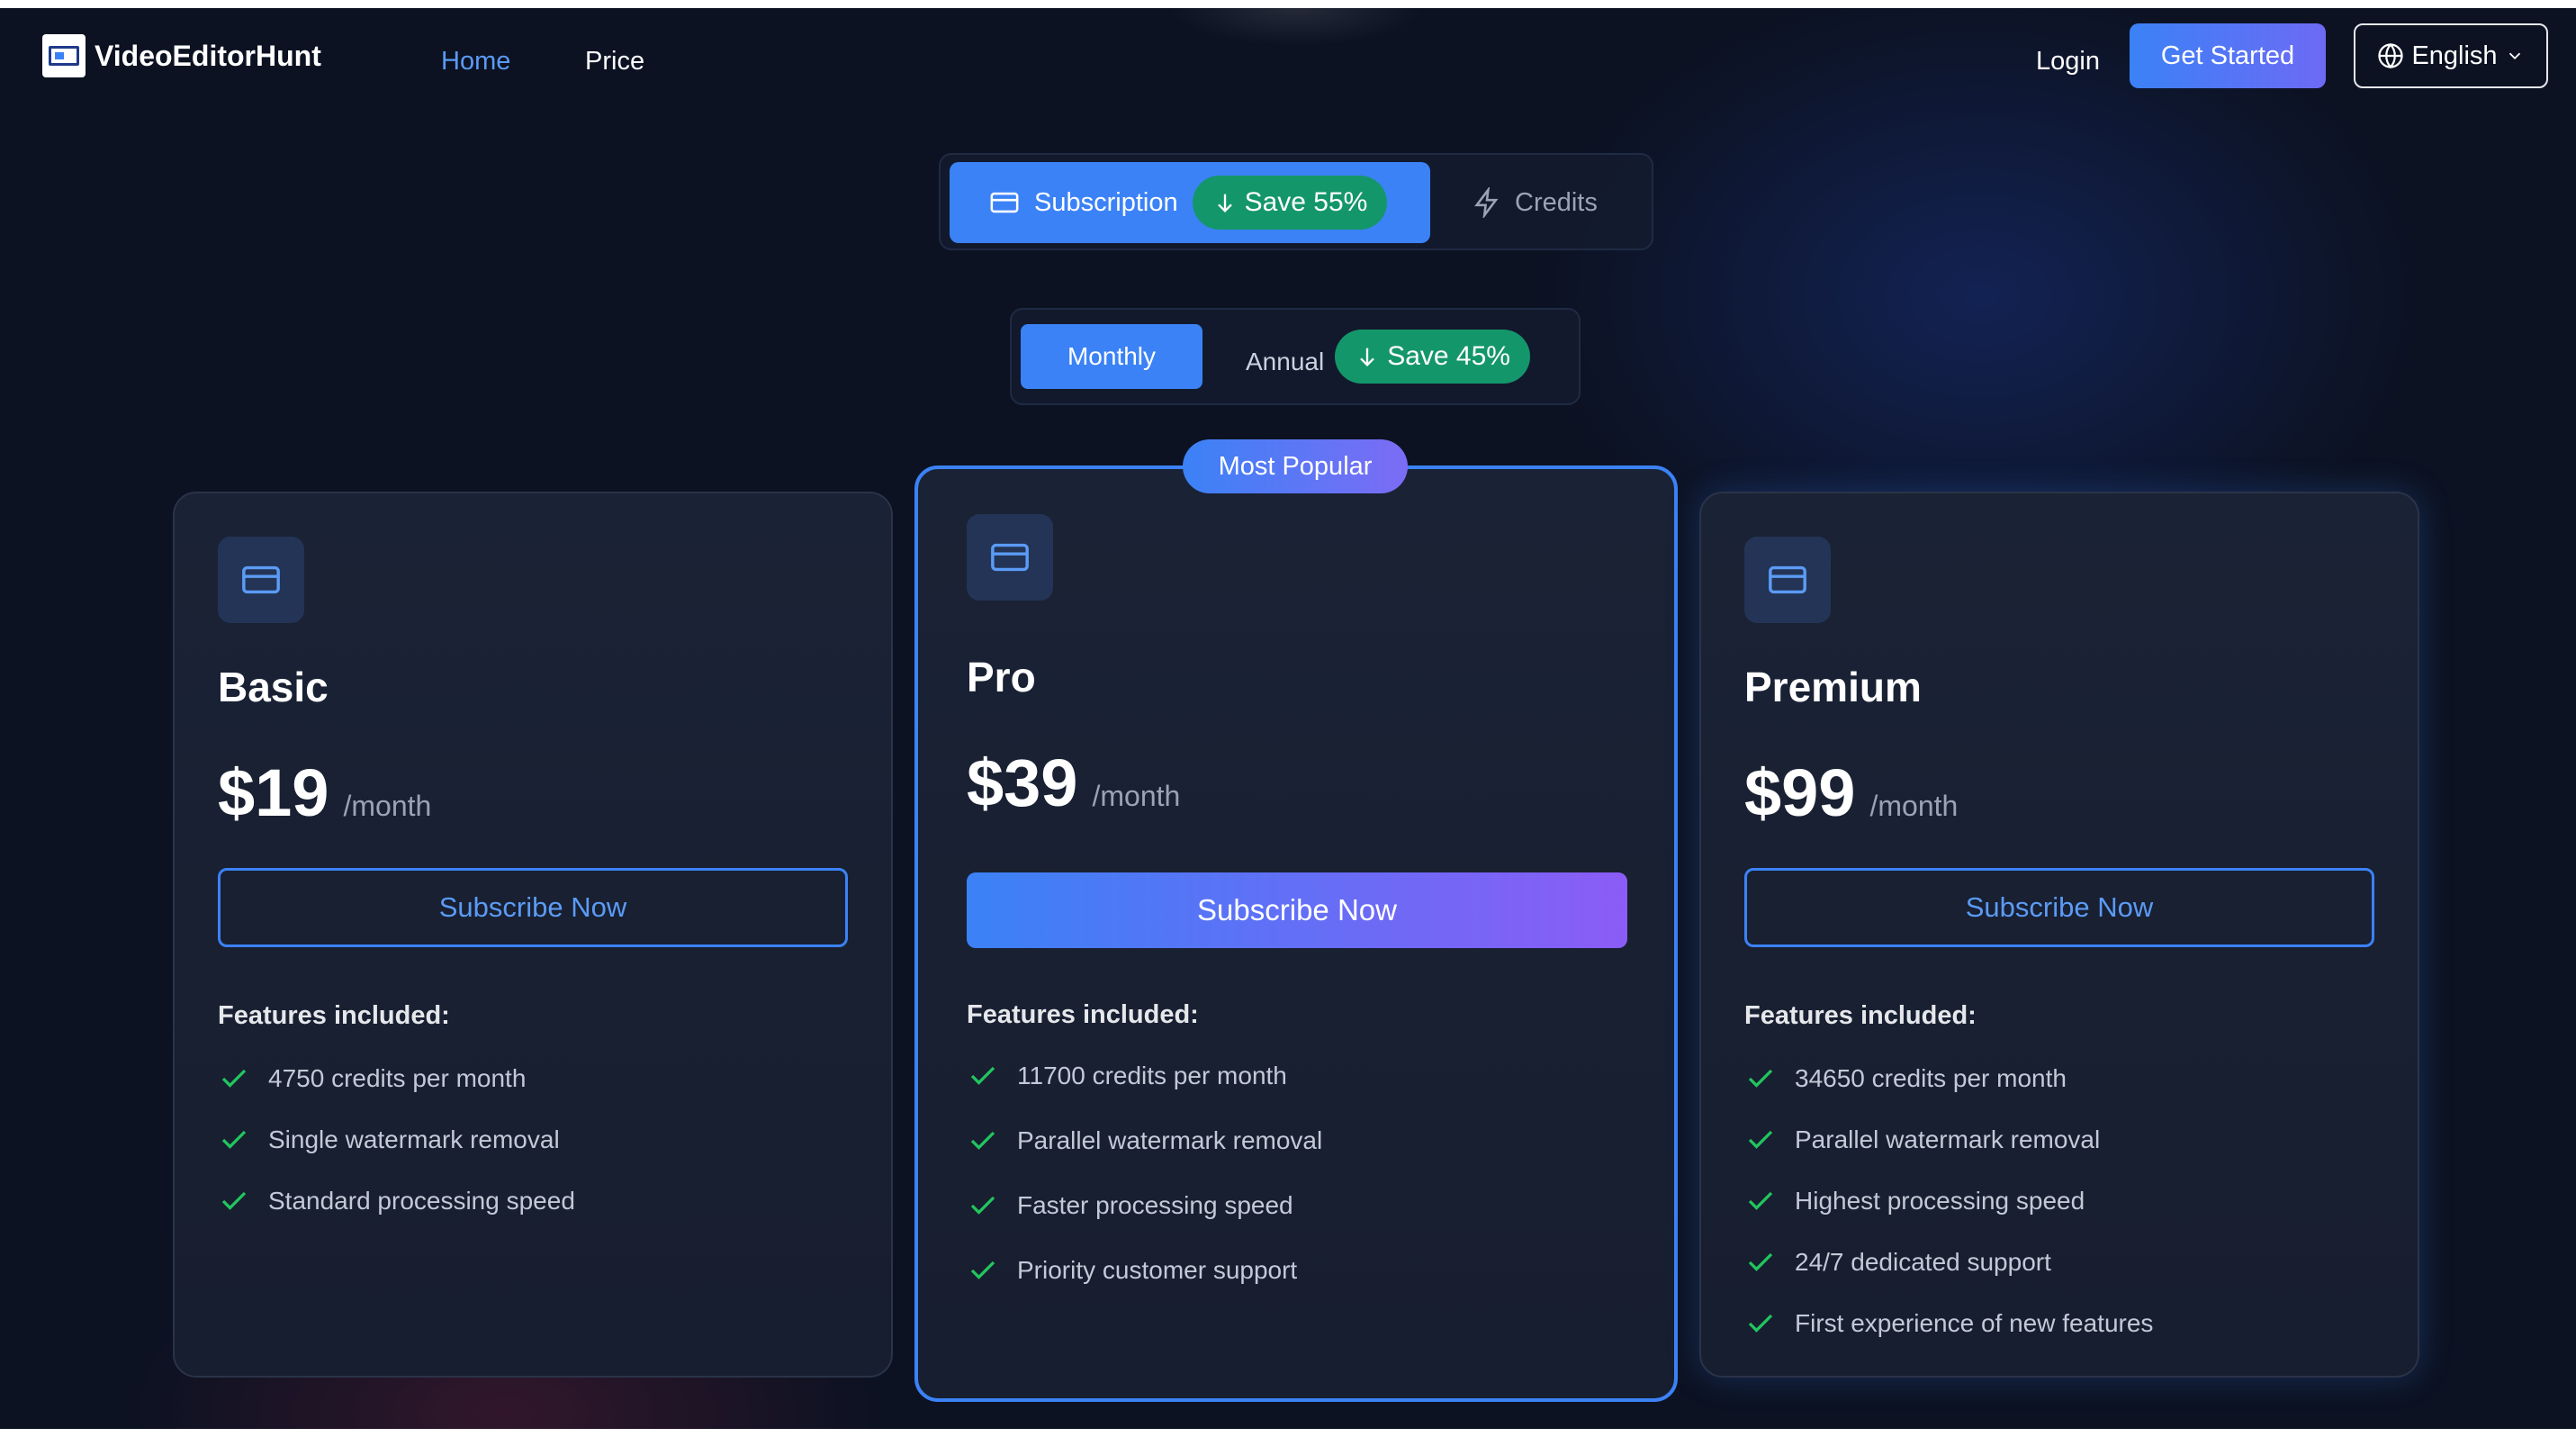  Describe the element at coordinates (1931, 1078) in the screenshot. I see `feature-text: 34650 credits per month` at that location.